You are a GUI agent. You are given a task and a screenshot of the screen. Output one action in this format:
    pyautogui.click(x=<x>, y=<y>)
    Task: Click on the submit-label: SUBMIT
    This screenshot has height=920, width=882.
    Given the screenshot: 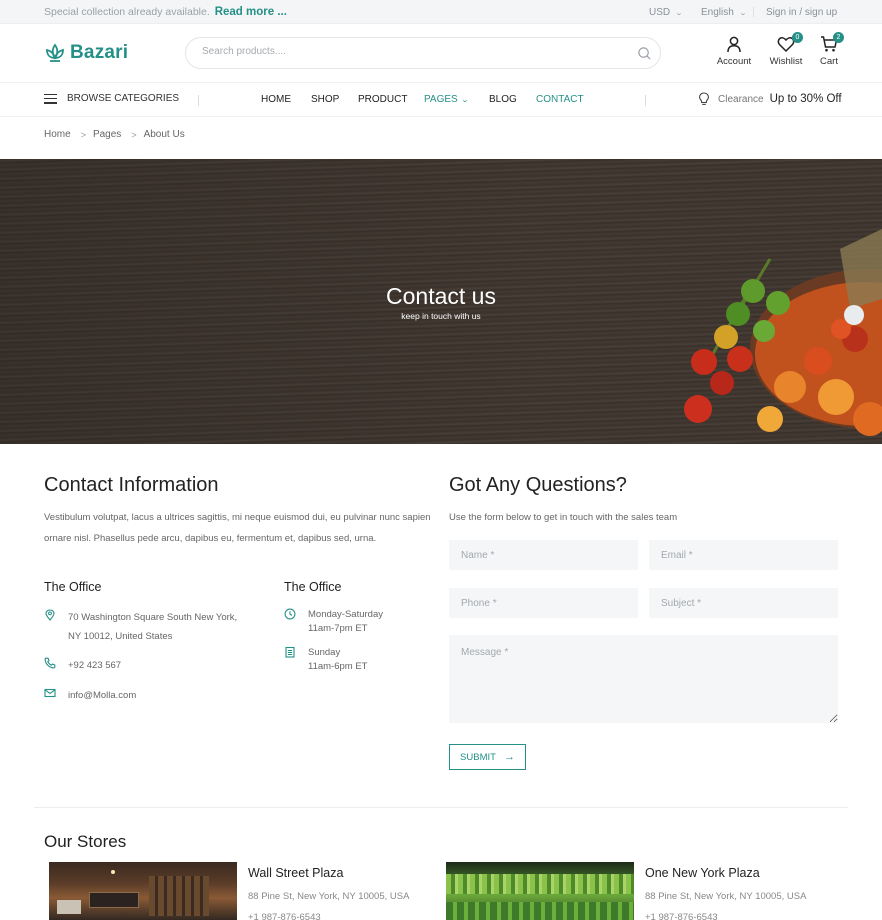 What is the action you would take?
    pyautogui.click(x=478, y=757)
    